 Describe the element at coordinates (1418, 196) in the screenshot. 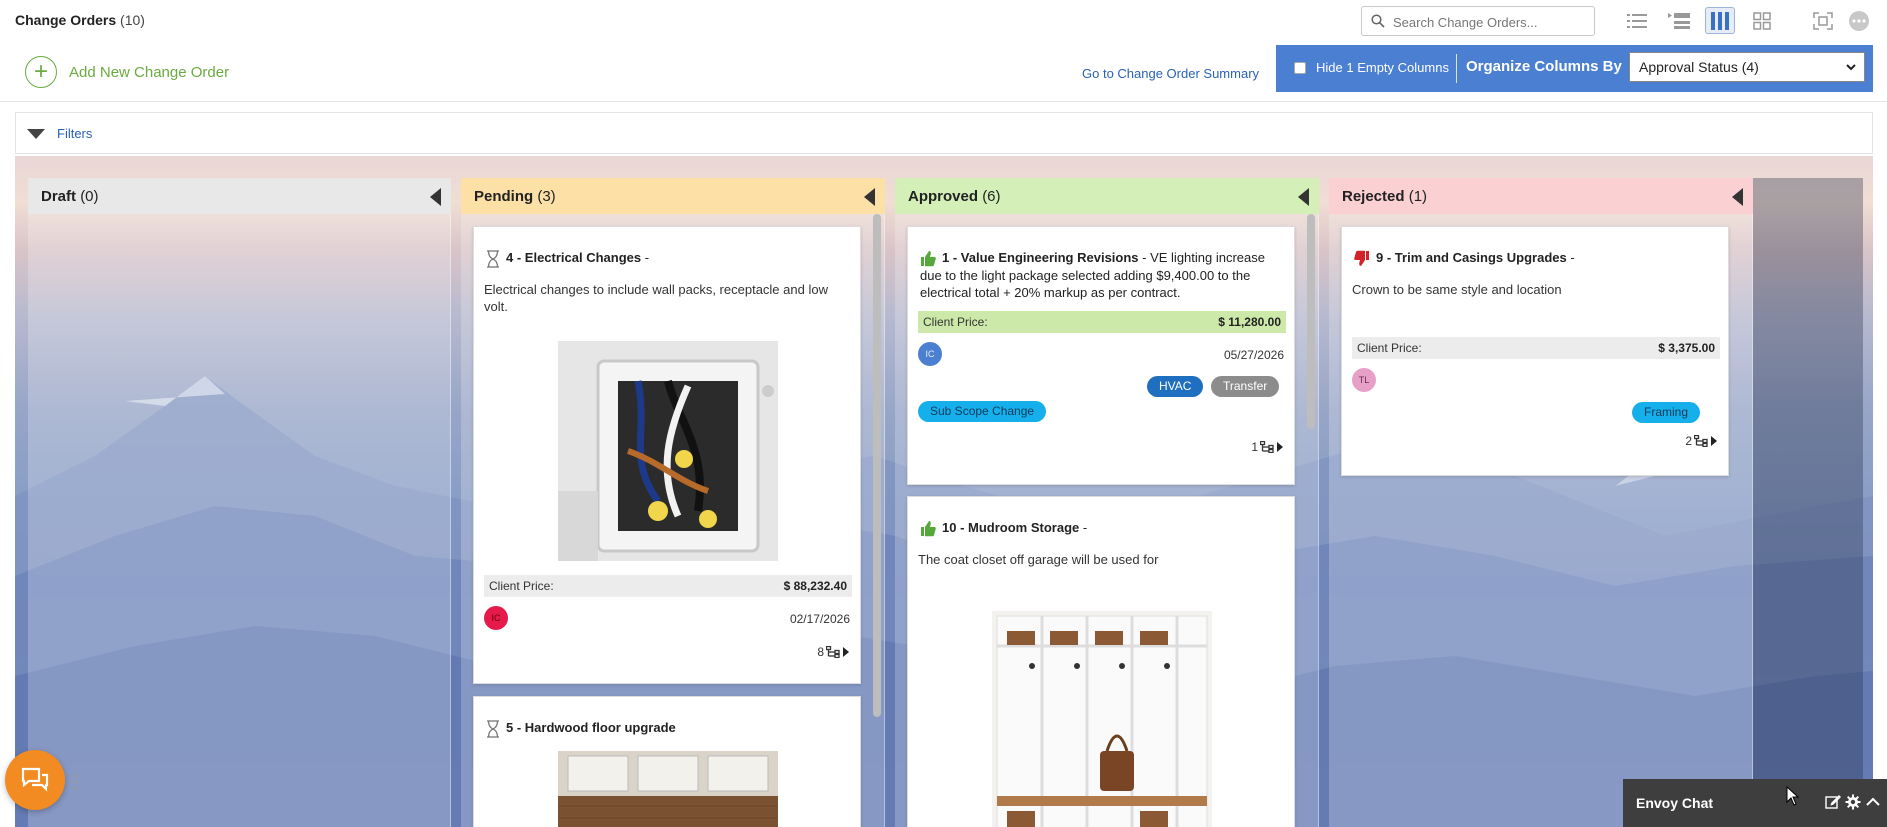

I see `column-count: (1)` at that location.